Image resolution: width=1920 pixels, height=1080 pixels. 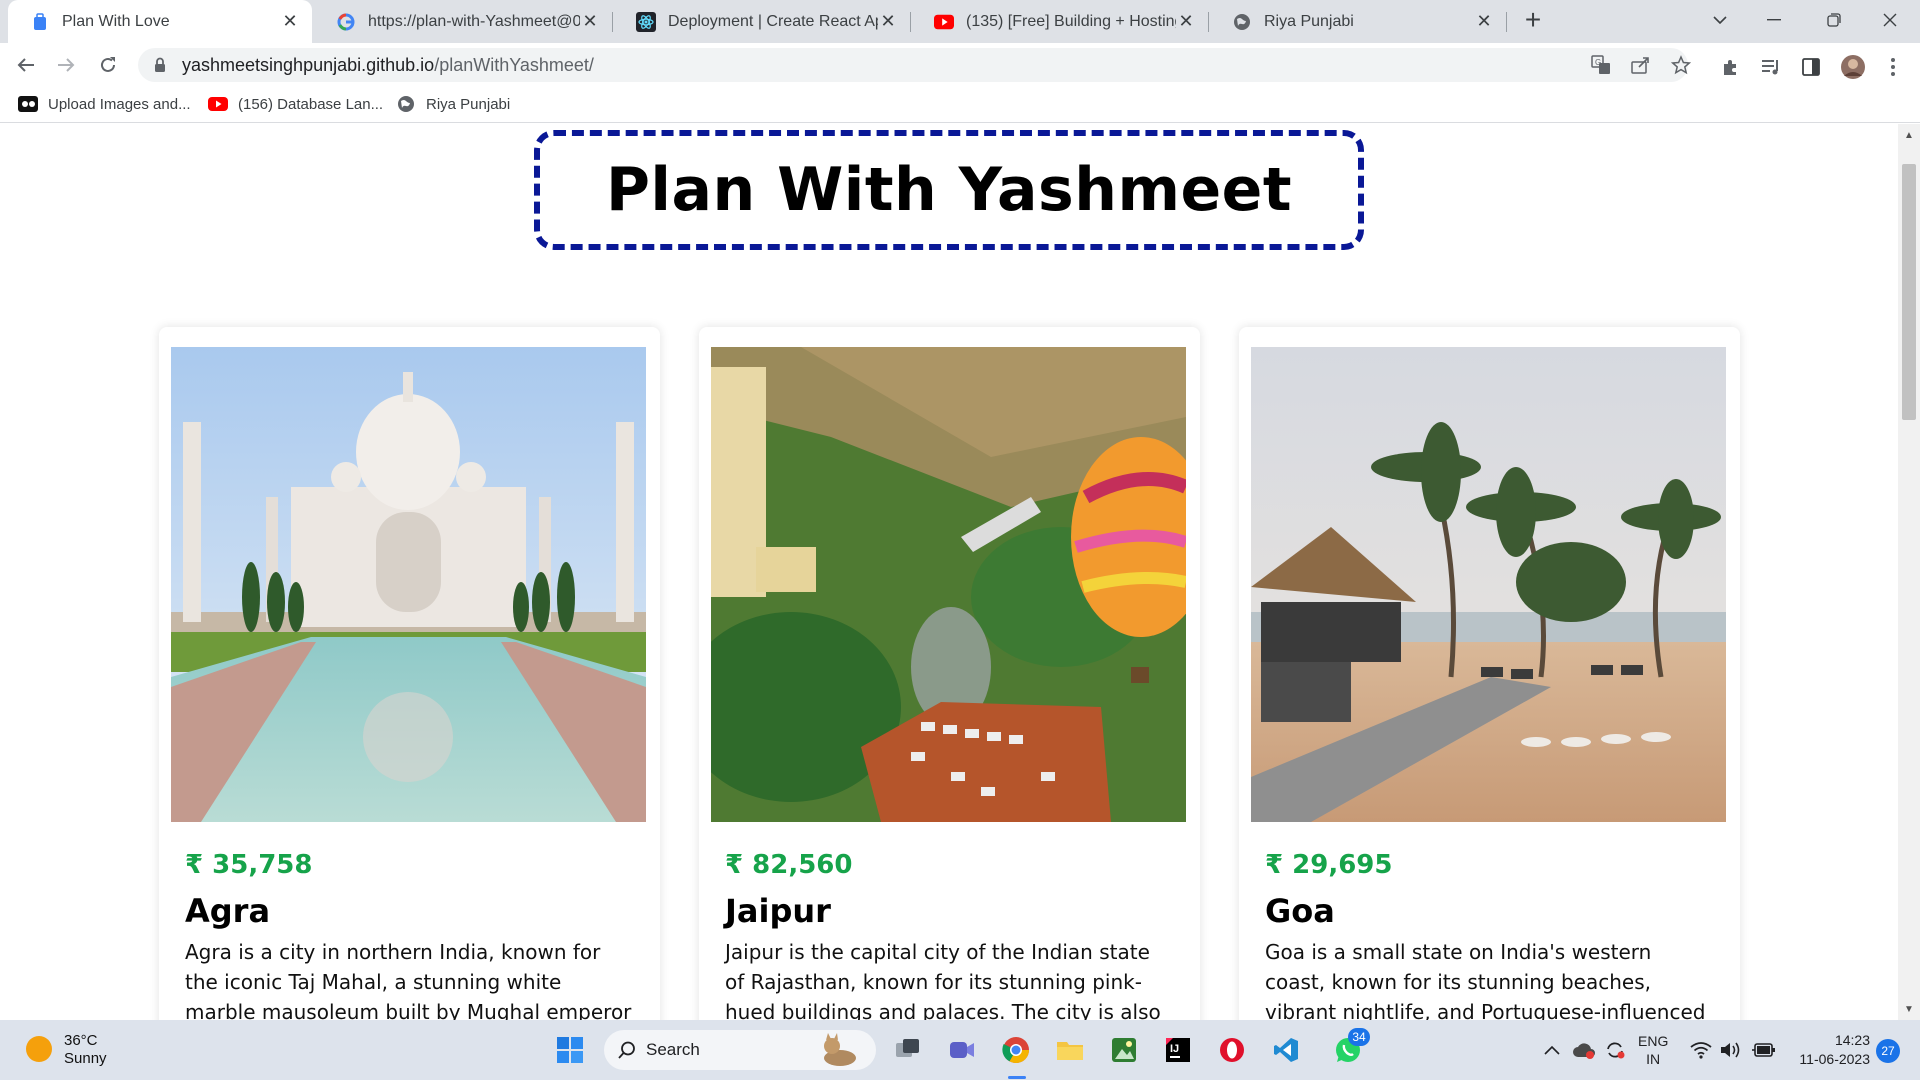 What do you see at coordinates (85, 1058) in the screenshot?
I see `weather-condition: Sunny` at bounding box center [85, 1058].